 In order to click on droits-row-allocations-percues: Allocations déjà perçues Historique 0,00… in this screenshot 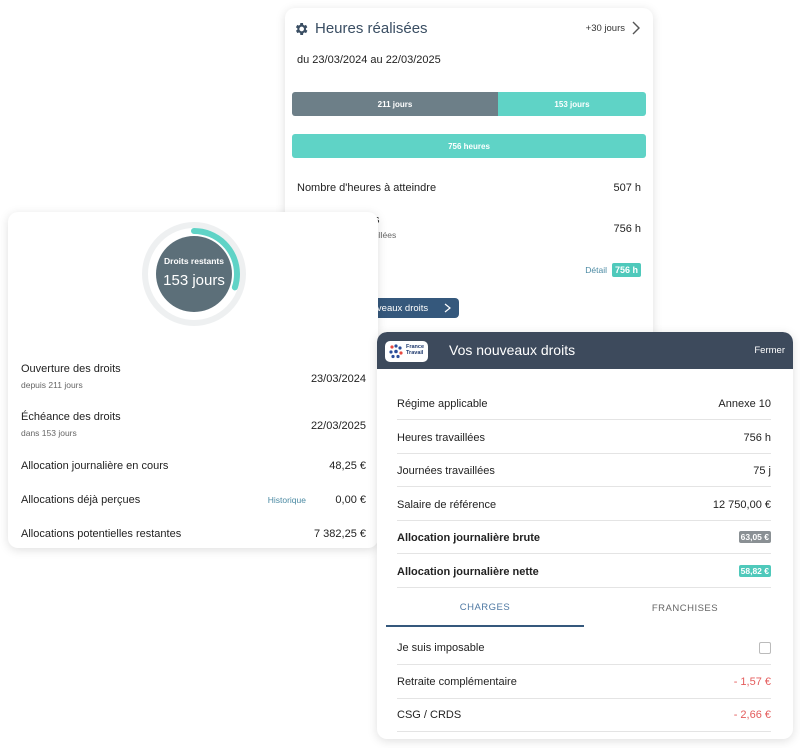, I will do `click(193, 500)`.